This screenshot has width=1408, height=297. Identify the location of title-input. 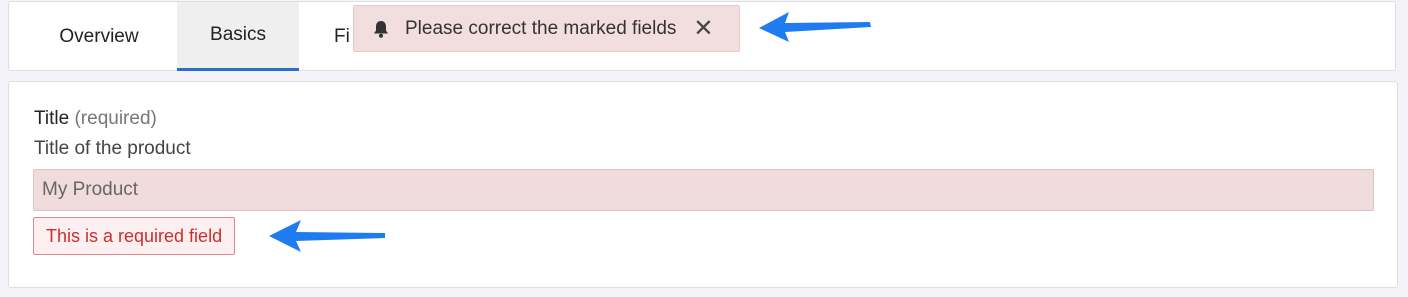
(703, 190).